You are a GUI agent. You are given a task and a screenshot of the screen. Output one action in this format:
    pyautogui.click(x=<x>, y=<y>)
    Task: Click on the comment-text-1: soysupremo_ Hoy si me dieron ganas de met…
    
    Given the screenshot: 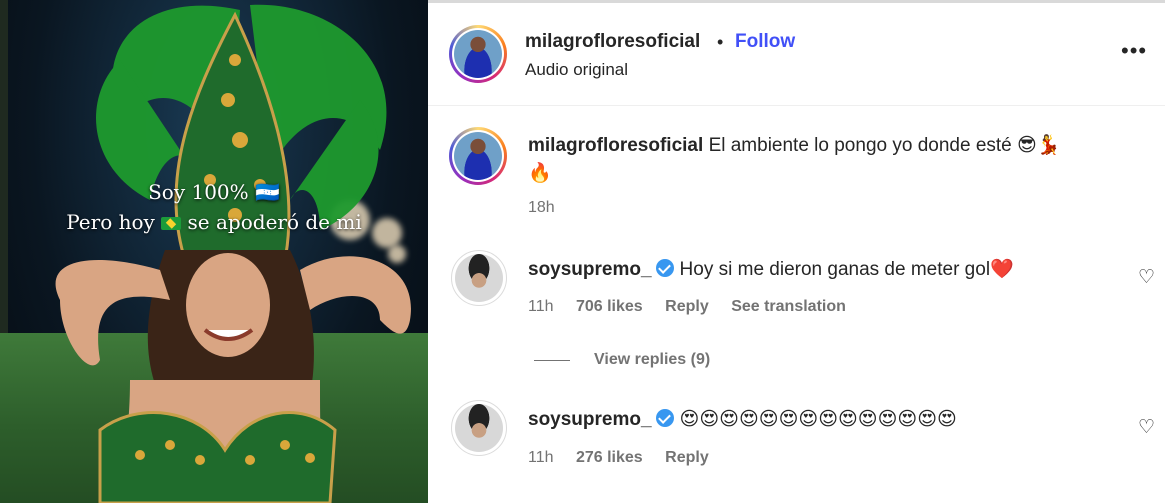 What is the action you would take?
    pyautogui.click(x=818, y=270)
    